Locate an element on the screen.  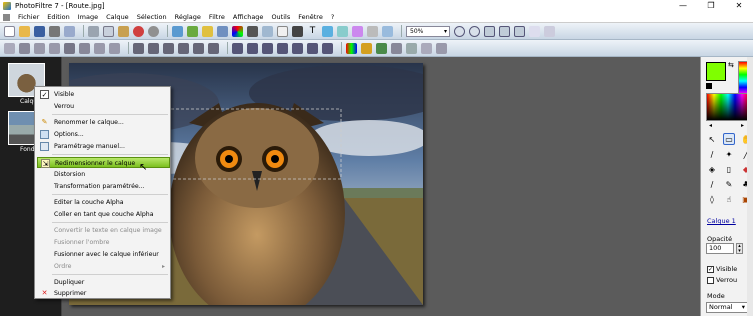
auto-level-icon is located at coordinates (9, 48).